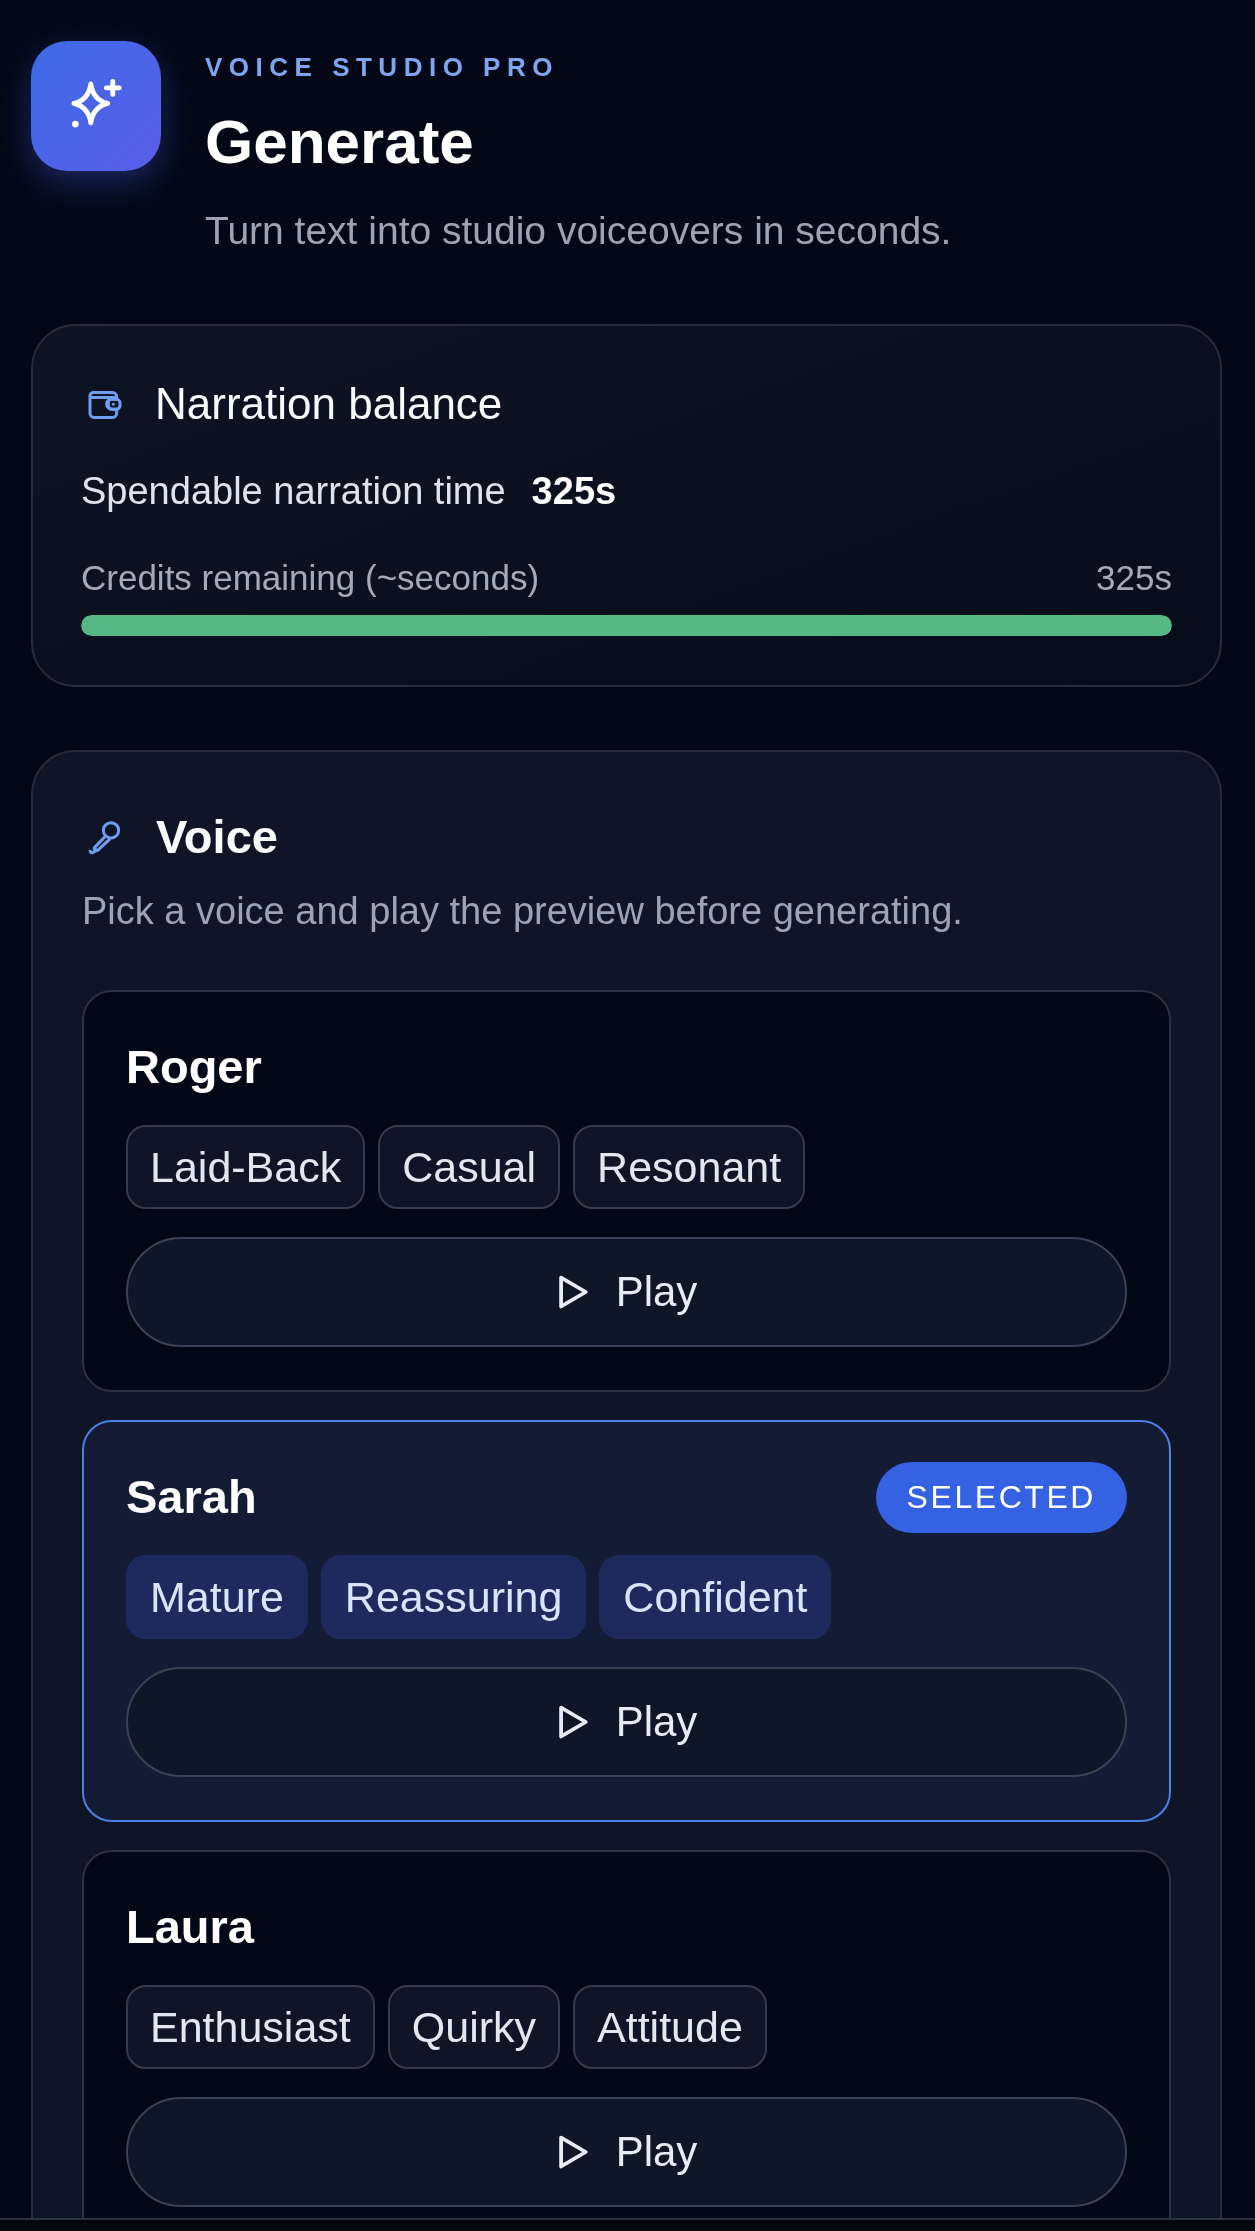  What do you see at coordinates (250, 2026) in the screenshot?
I see `voice-tag: Enthusiast` at bounding box center [250, 2026].